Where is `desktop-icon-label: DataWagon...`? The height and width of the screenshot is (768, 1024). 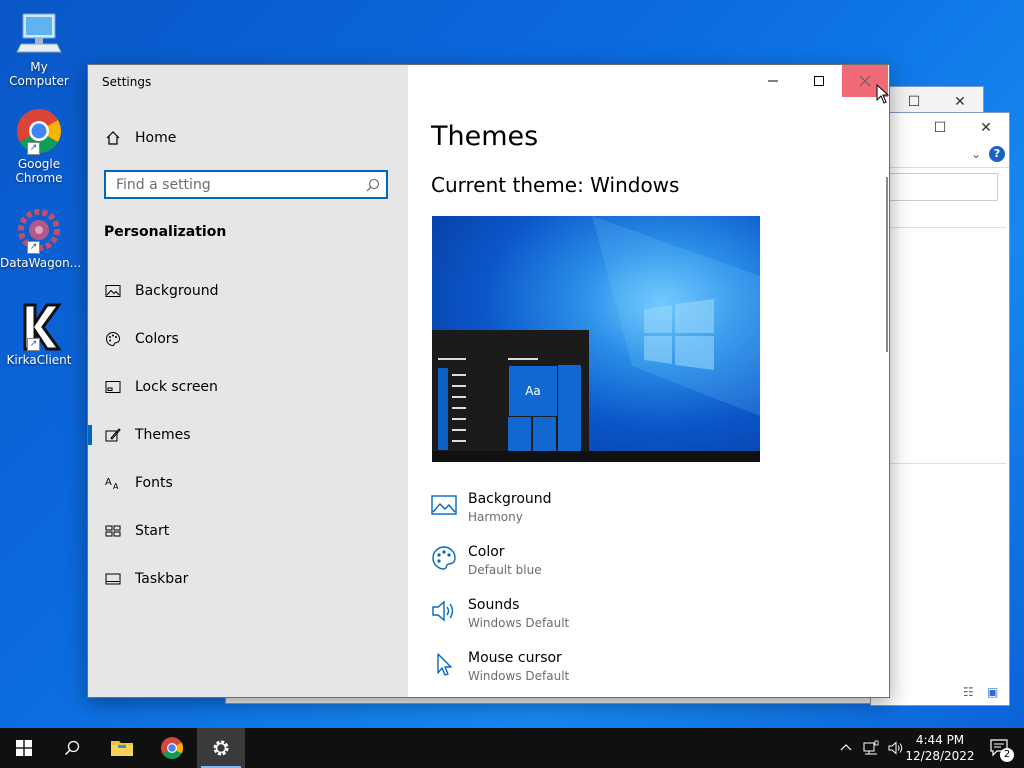
desktop-icon-label: DataWagon... is located at coordinates (41, 263).